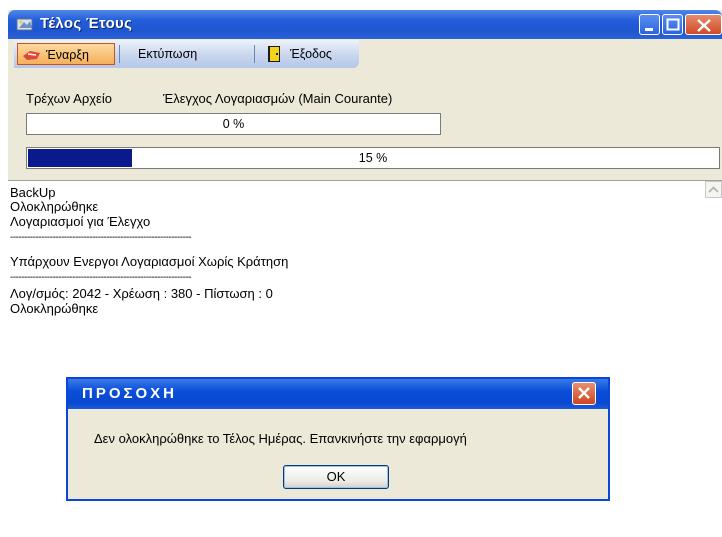  I want to click on scroll-up-button, so click(713, 189).